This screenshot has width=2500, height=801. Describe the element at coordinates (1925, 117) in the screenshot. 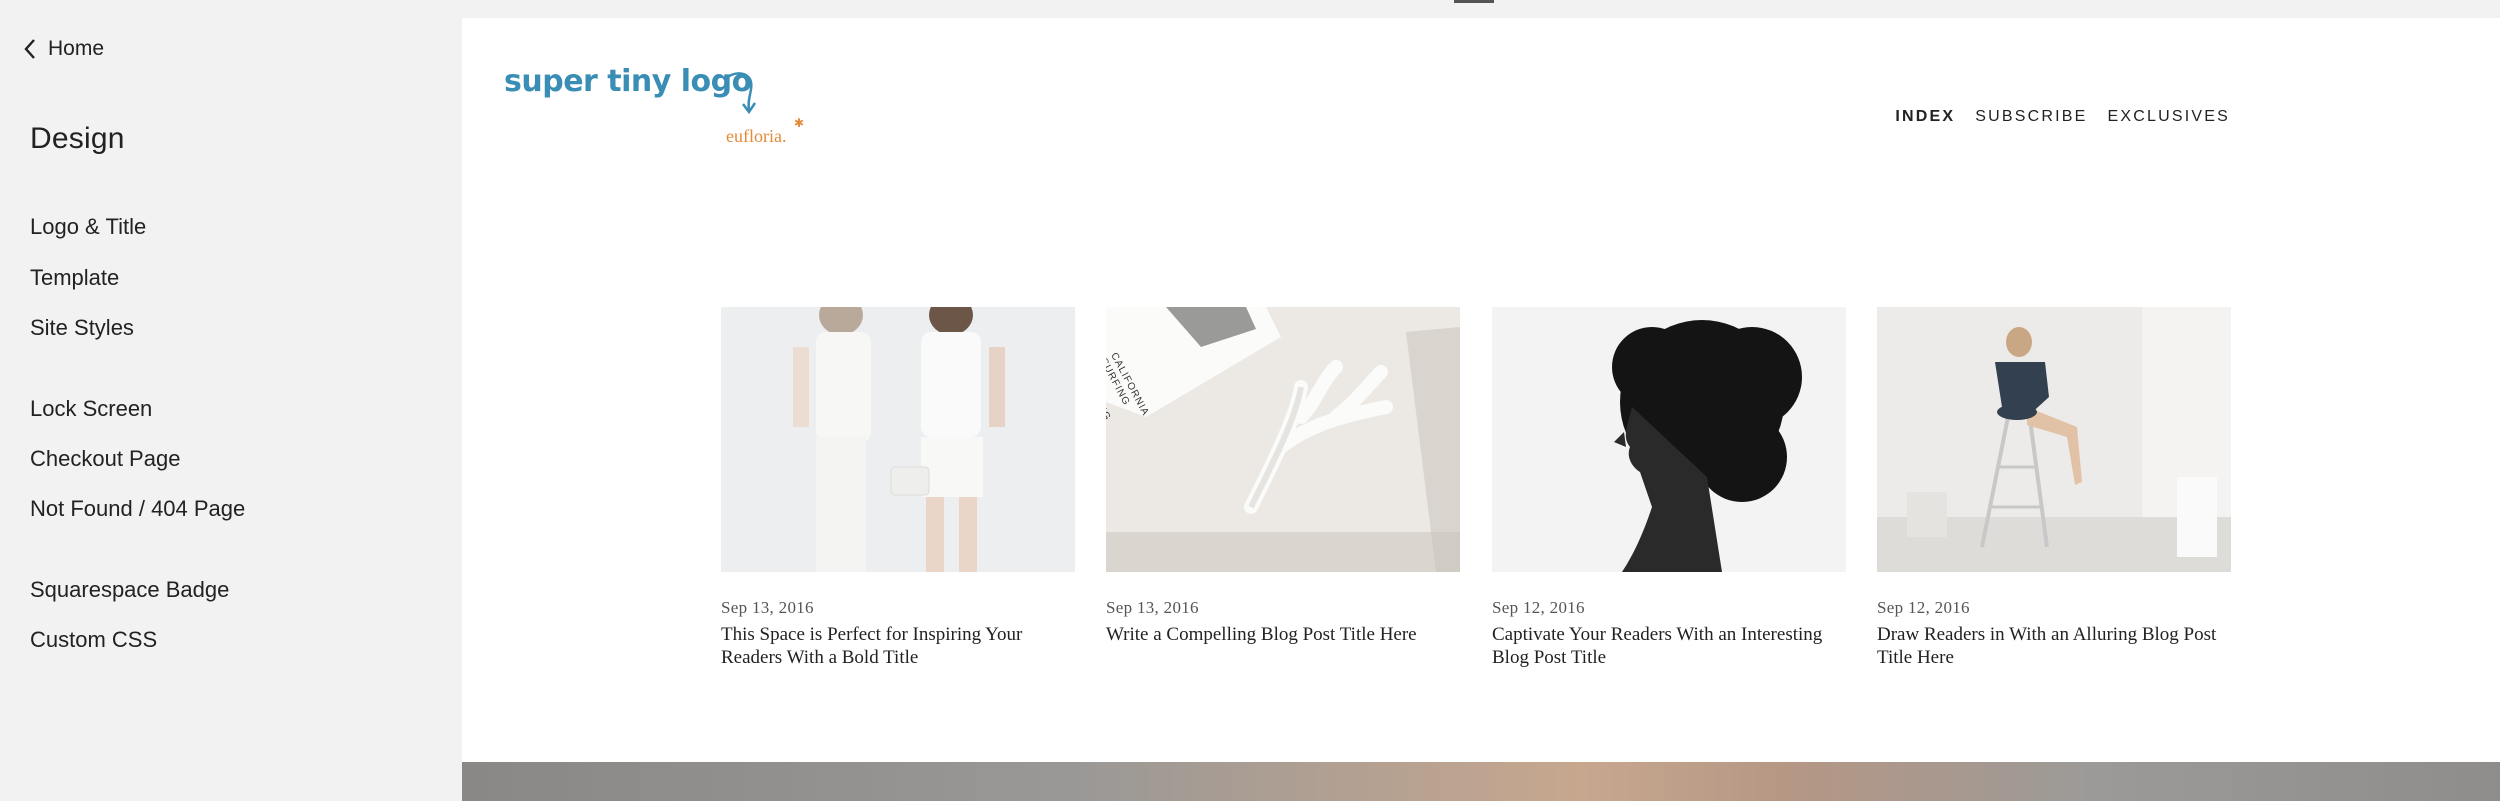

I see `nav-index: INDEX` at that location.